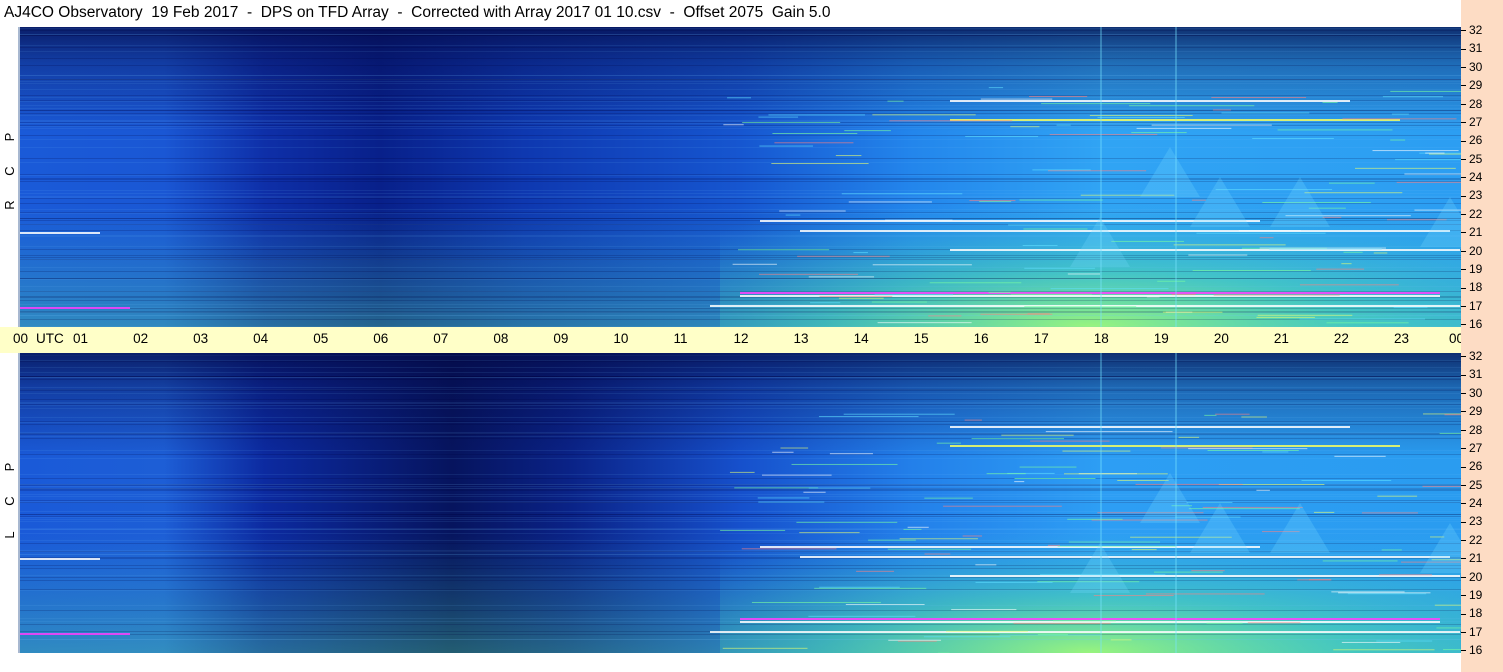 Image resolution: width=1503 pixels, height=672 pixels. What do you see at coordinates (1471, 521) in the screenshot?
I see `frequency-tick-label: 23` at bounding box center [1471, 521].